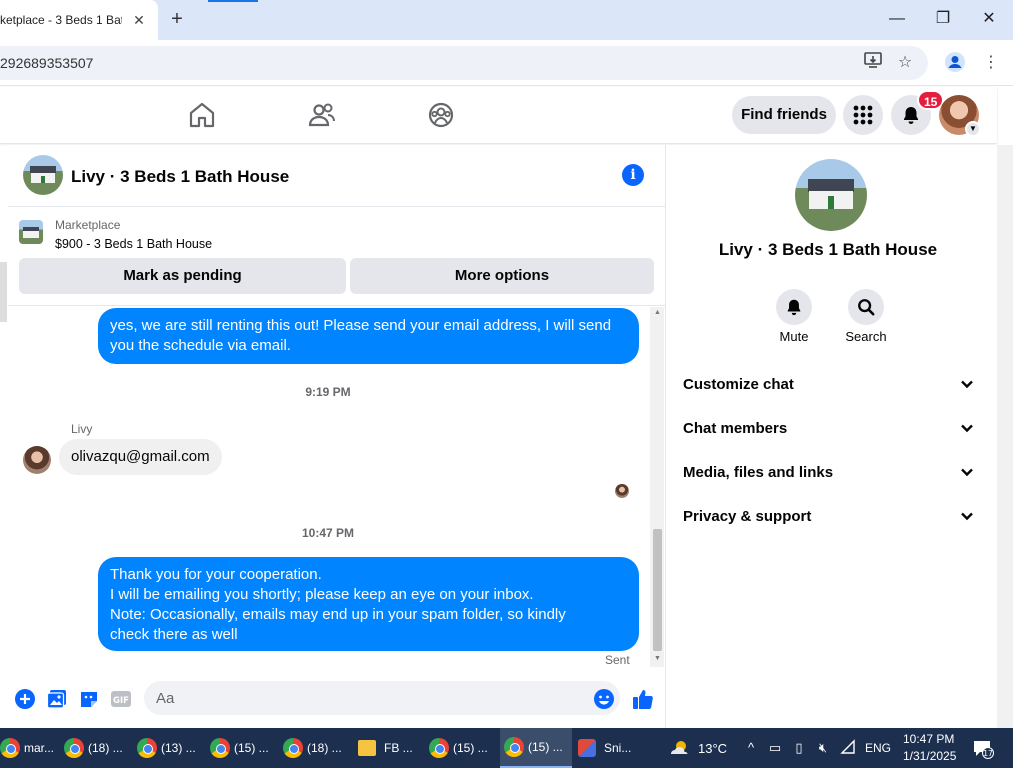  I want to click on svg-text: GIF, so click(121, 701).